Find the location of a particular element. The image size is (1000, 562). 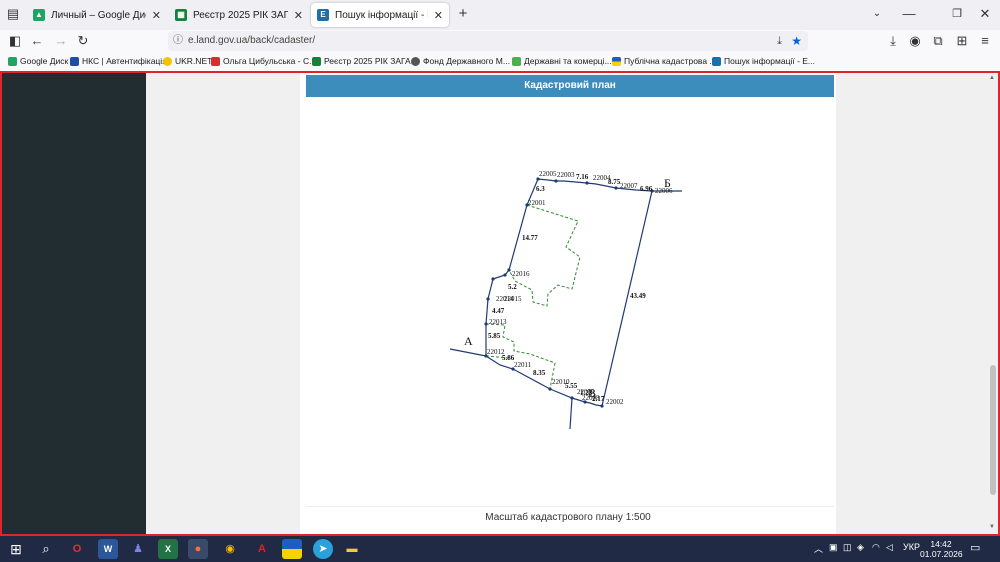

download-page-icon: ⤓ is located at coordinates (779, 41).